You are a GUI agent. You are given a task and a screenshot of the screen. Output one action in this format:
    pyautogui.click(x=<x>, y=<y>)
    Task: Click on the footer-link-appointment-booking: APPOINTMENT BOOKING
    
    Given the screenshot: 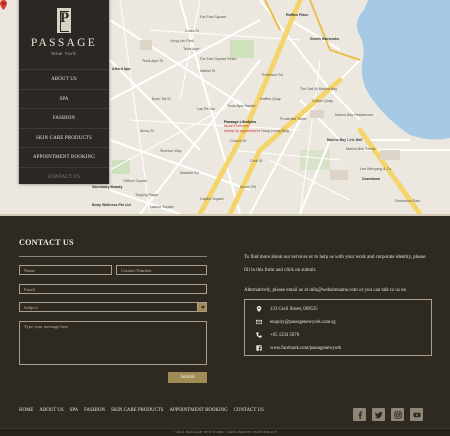 What is the action you would take?
    pyautogui.click(x=198, y=410)
    